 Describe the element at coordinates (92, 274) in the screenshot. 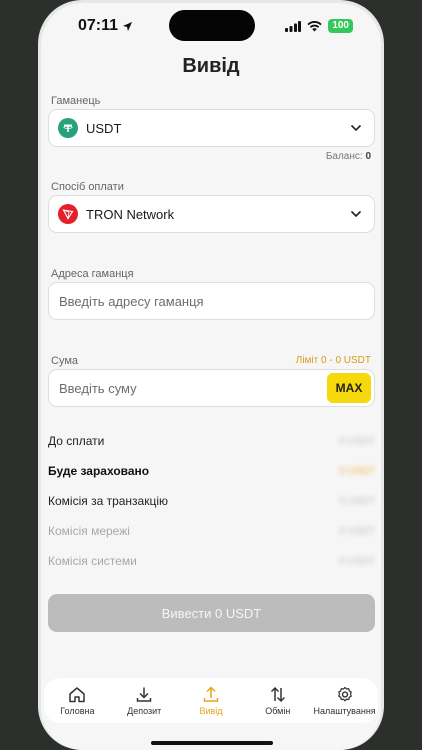

I see `address-label: Адреса гаманця` at that location.